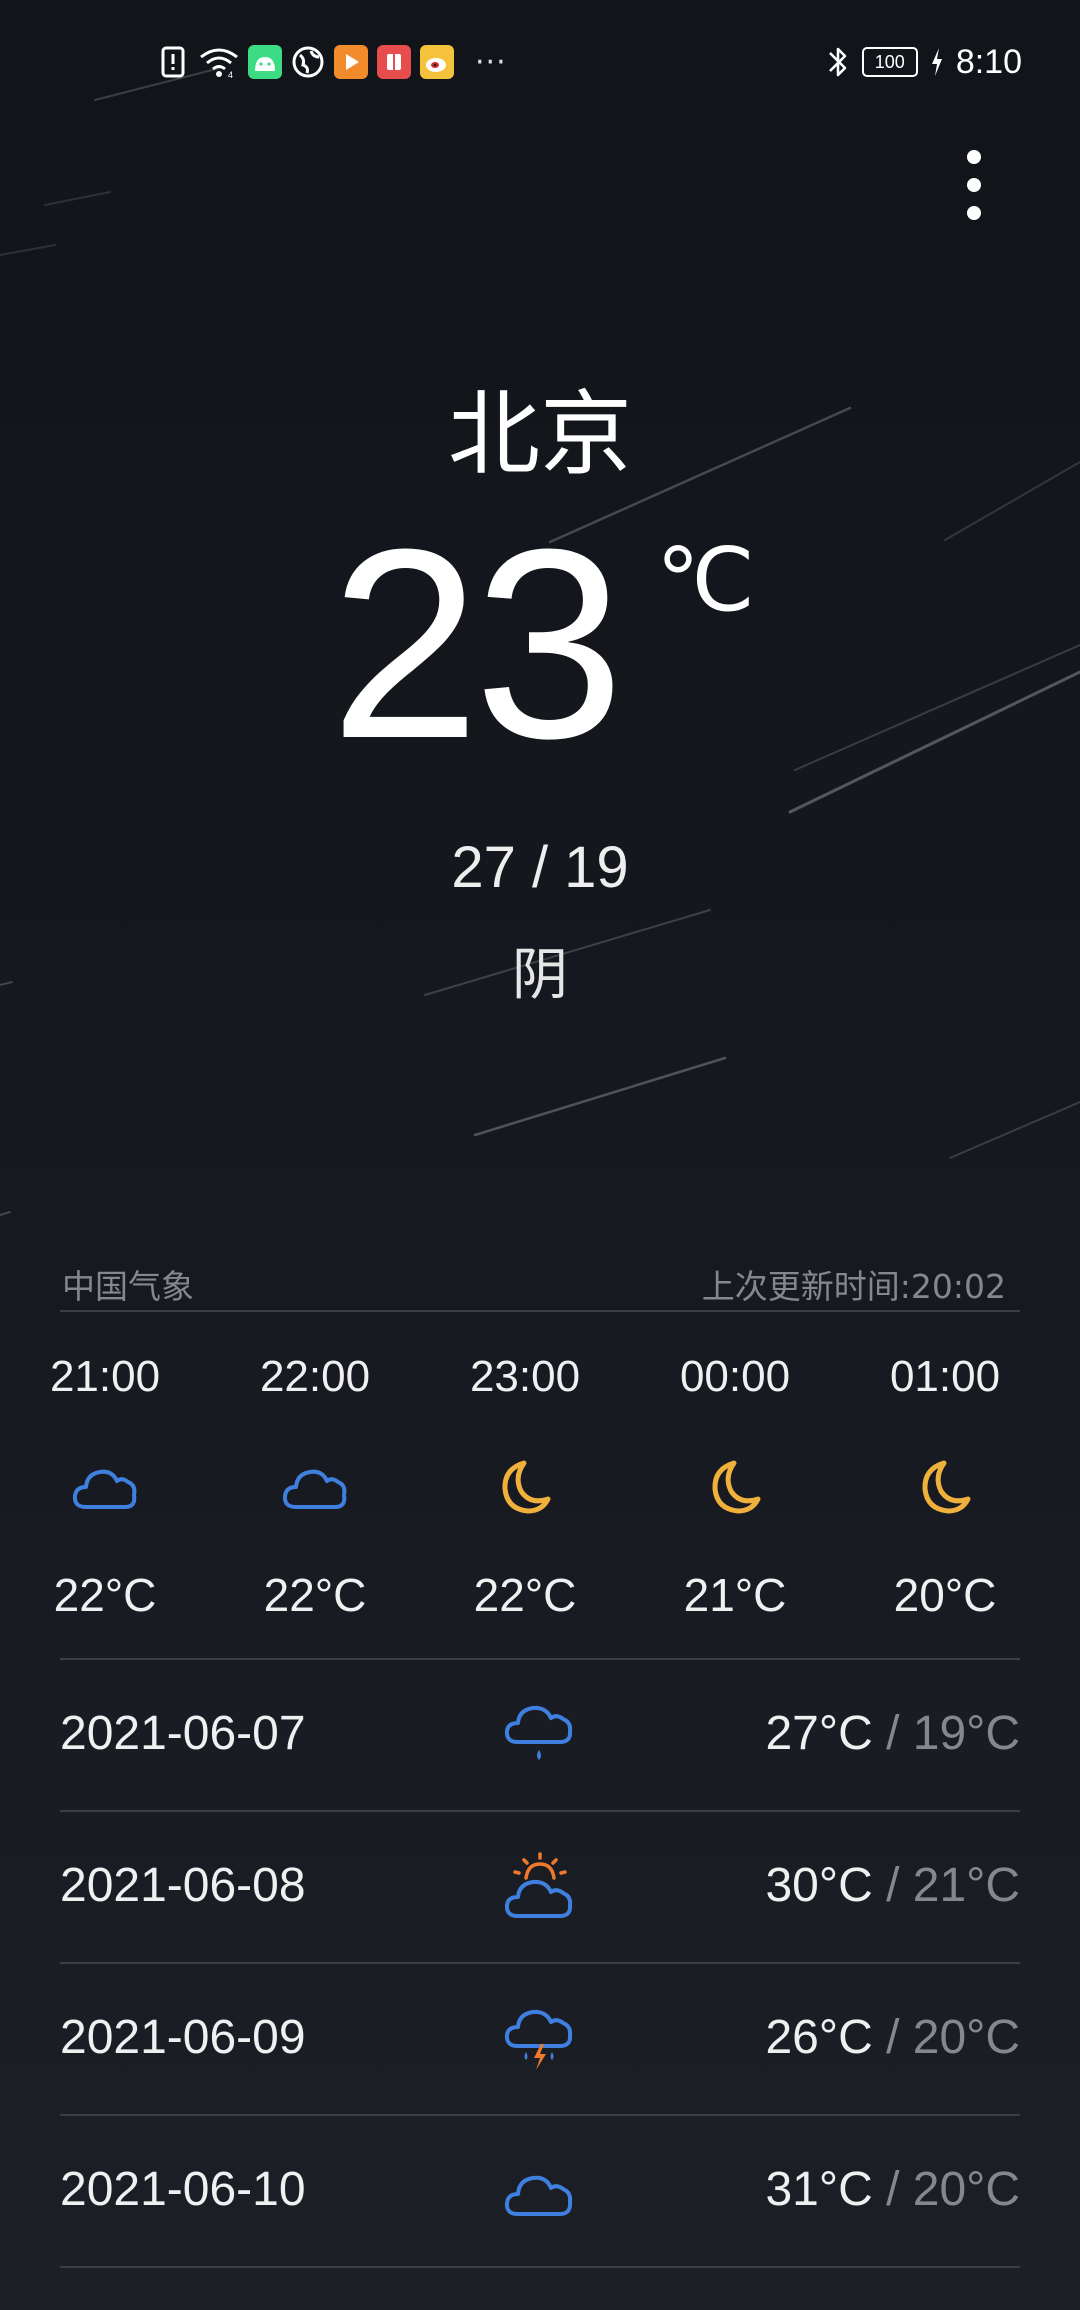 The width and height of the screenshot is (1080, 2310). I want to click on weibo-icon, so click(437, 62).